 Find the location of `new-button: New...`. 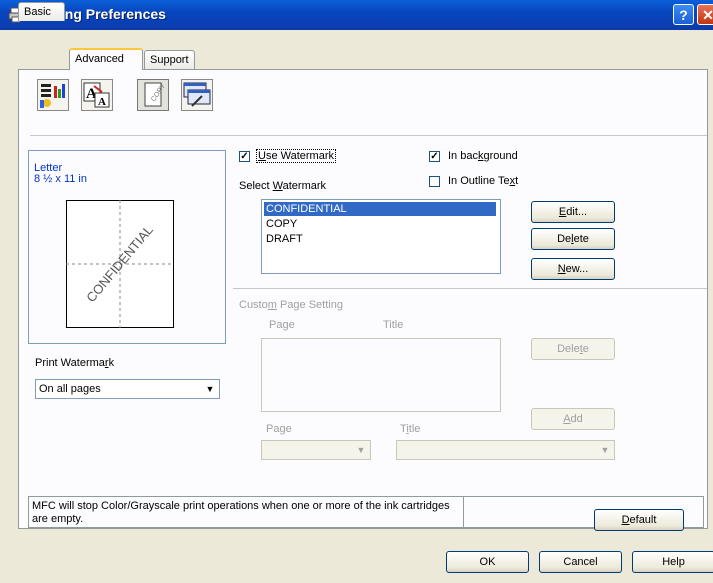

new-button: New... is located at coordinates (573, 269).